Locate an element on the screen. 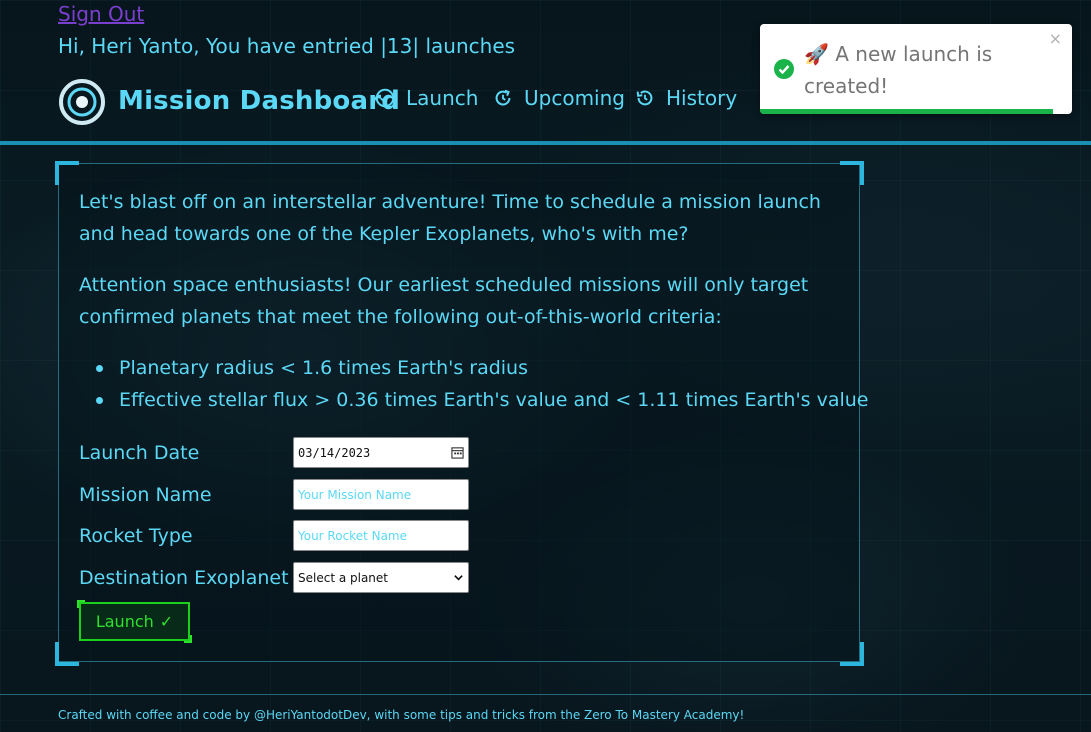 This screenshot has width=1091, height=732. sign-out-link: Sign Out is located at coordinates (101, 14).